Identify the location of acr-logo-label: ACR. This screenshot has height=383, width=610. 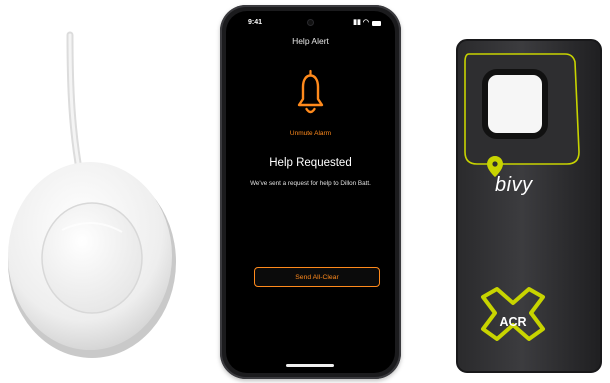
(513, 322).